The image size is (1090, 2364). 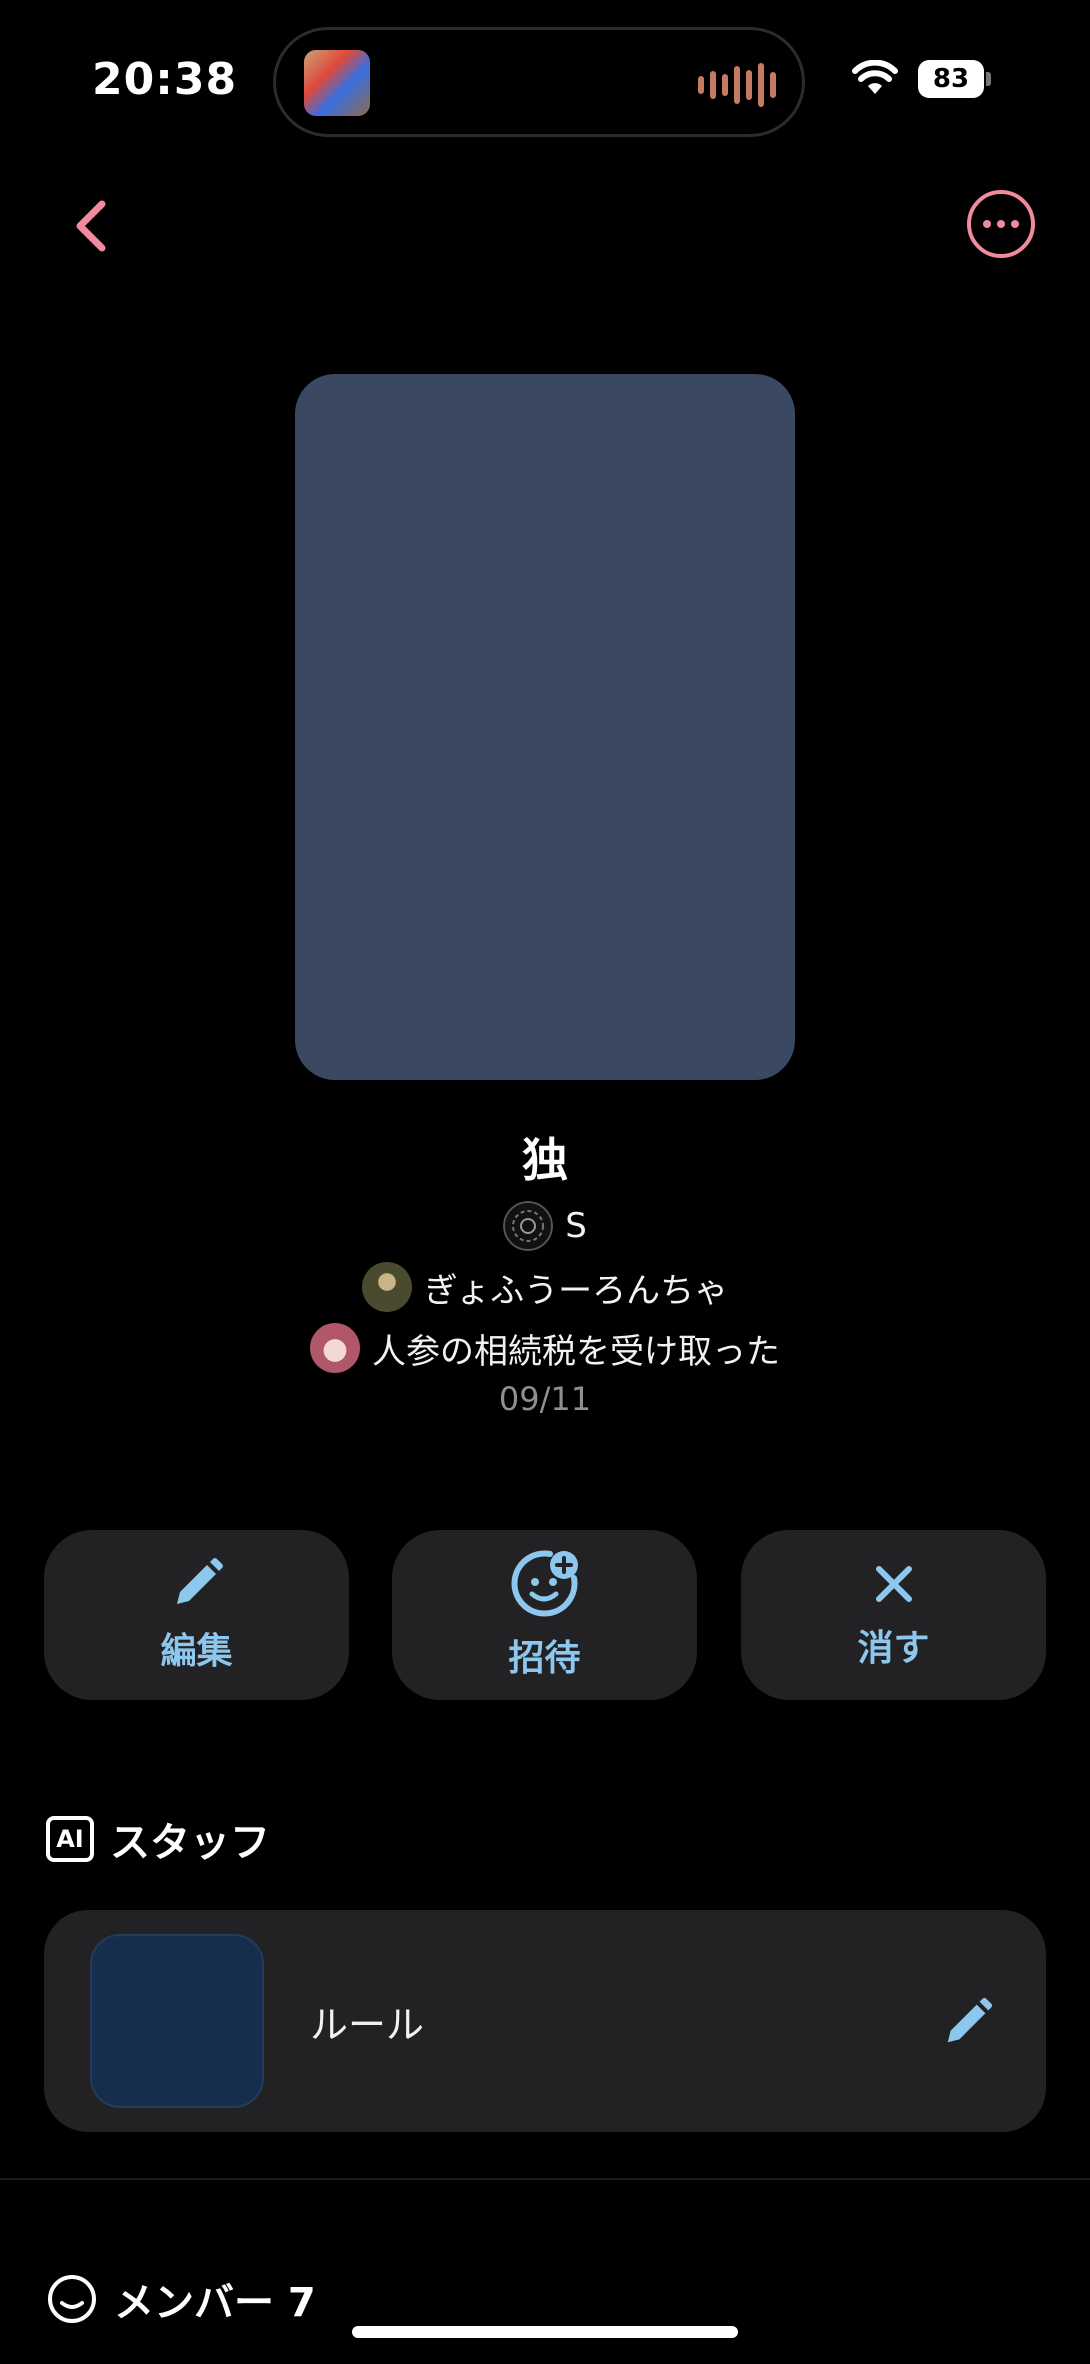 I want to click on member-line: S, so click(x=545, y=1226).